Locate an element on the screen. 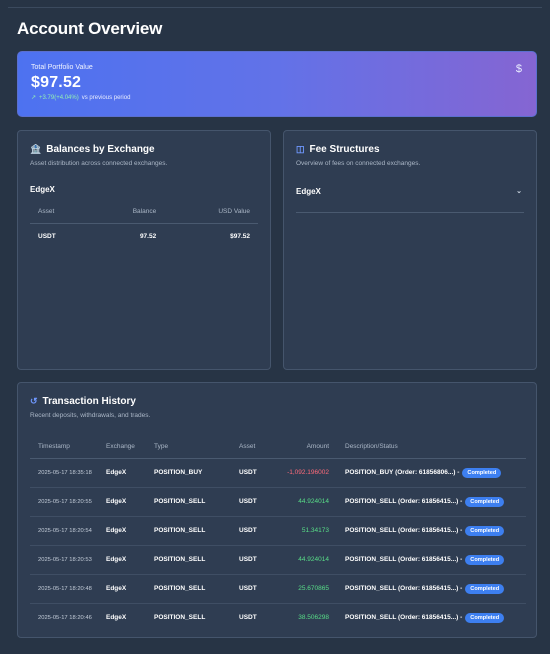  timestamp-cell: 2025-05-17 18:20:48 is located at coordinates (68, 589).